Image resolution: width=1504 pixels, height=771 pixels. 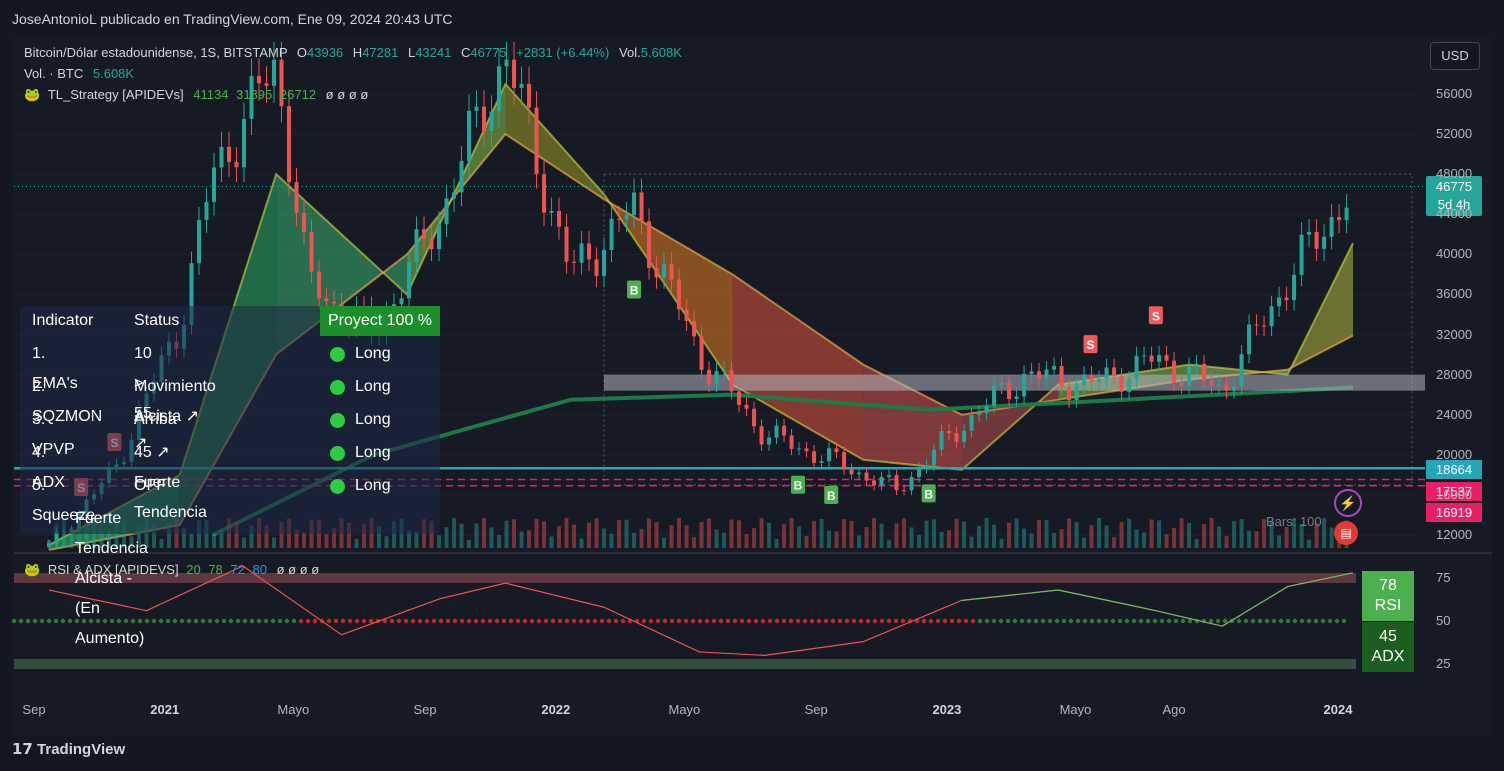 What do you see at coordinates (113, 569) in the screenshot?
I see `rsi-label: RSI & ADX [APIDEVS]` at bounding box center [113, 569].